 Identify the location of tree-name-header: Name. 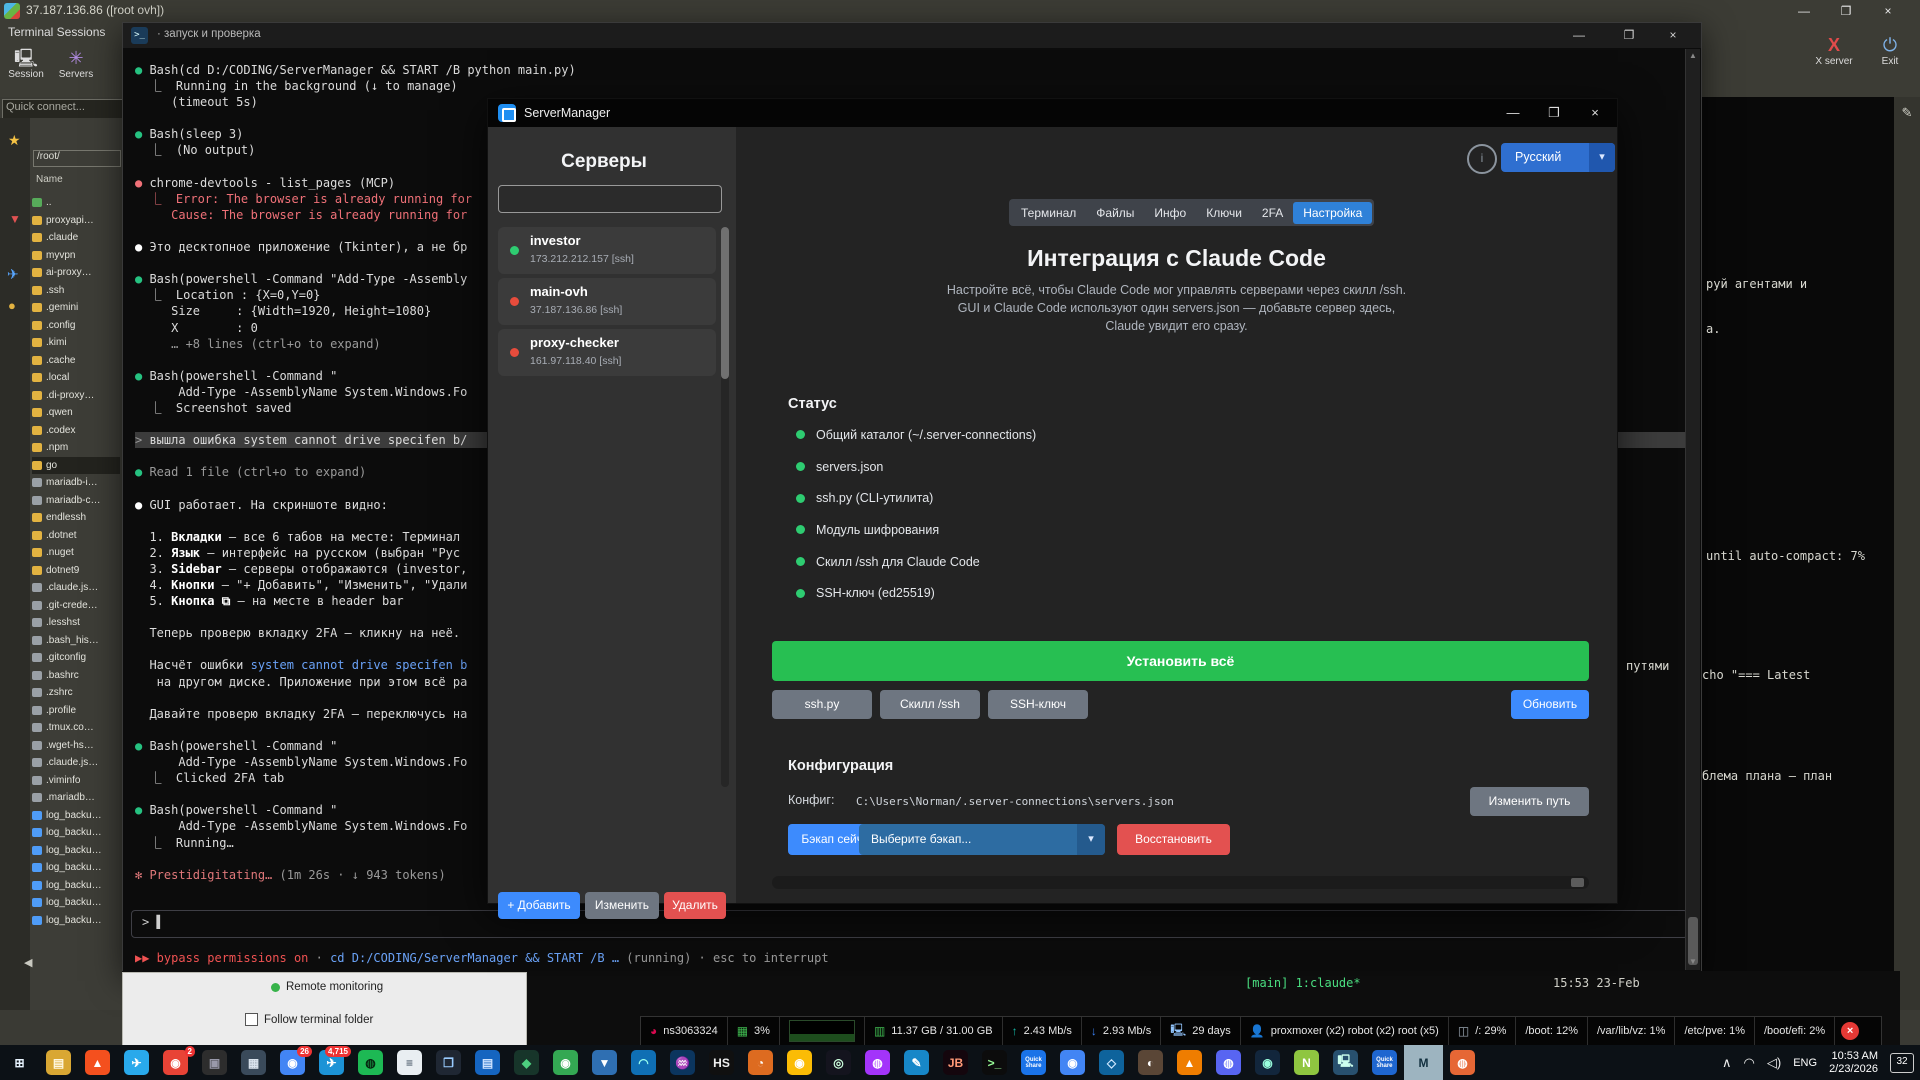
(49, 179).